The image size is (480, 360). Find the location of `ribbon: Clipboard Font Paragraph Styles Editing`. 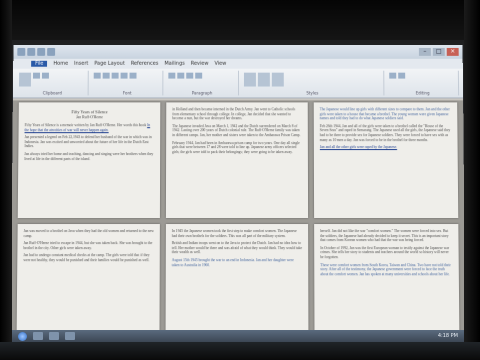

ribbon: Clipboard Font Paragraph Styles Editing is located at coordinates (238, 83).